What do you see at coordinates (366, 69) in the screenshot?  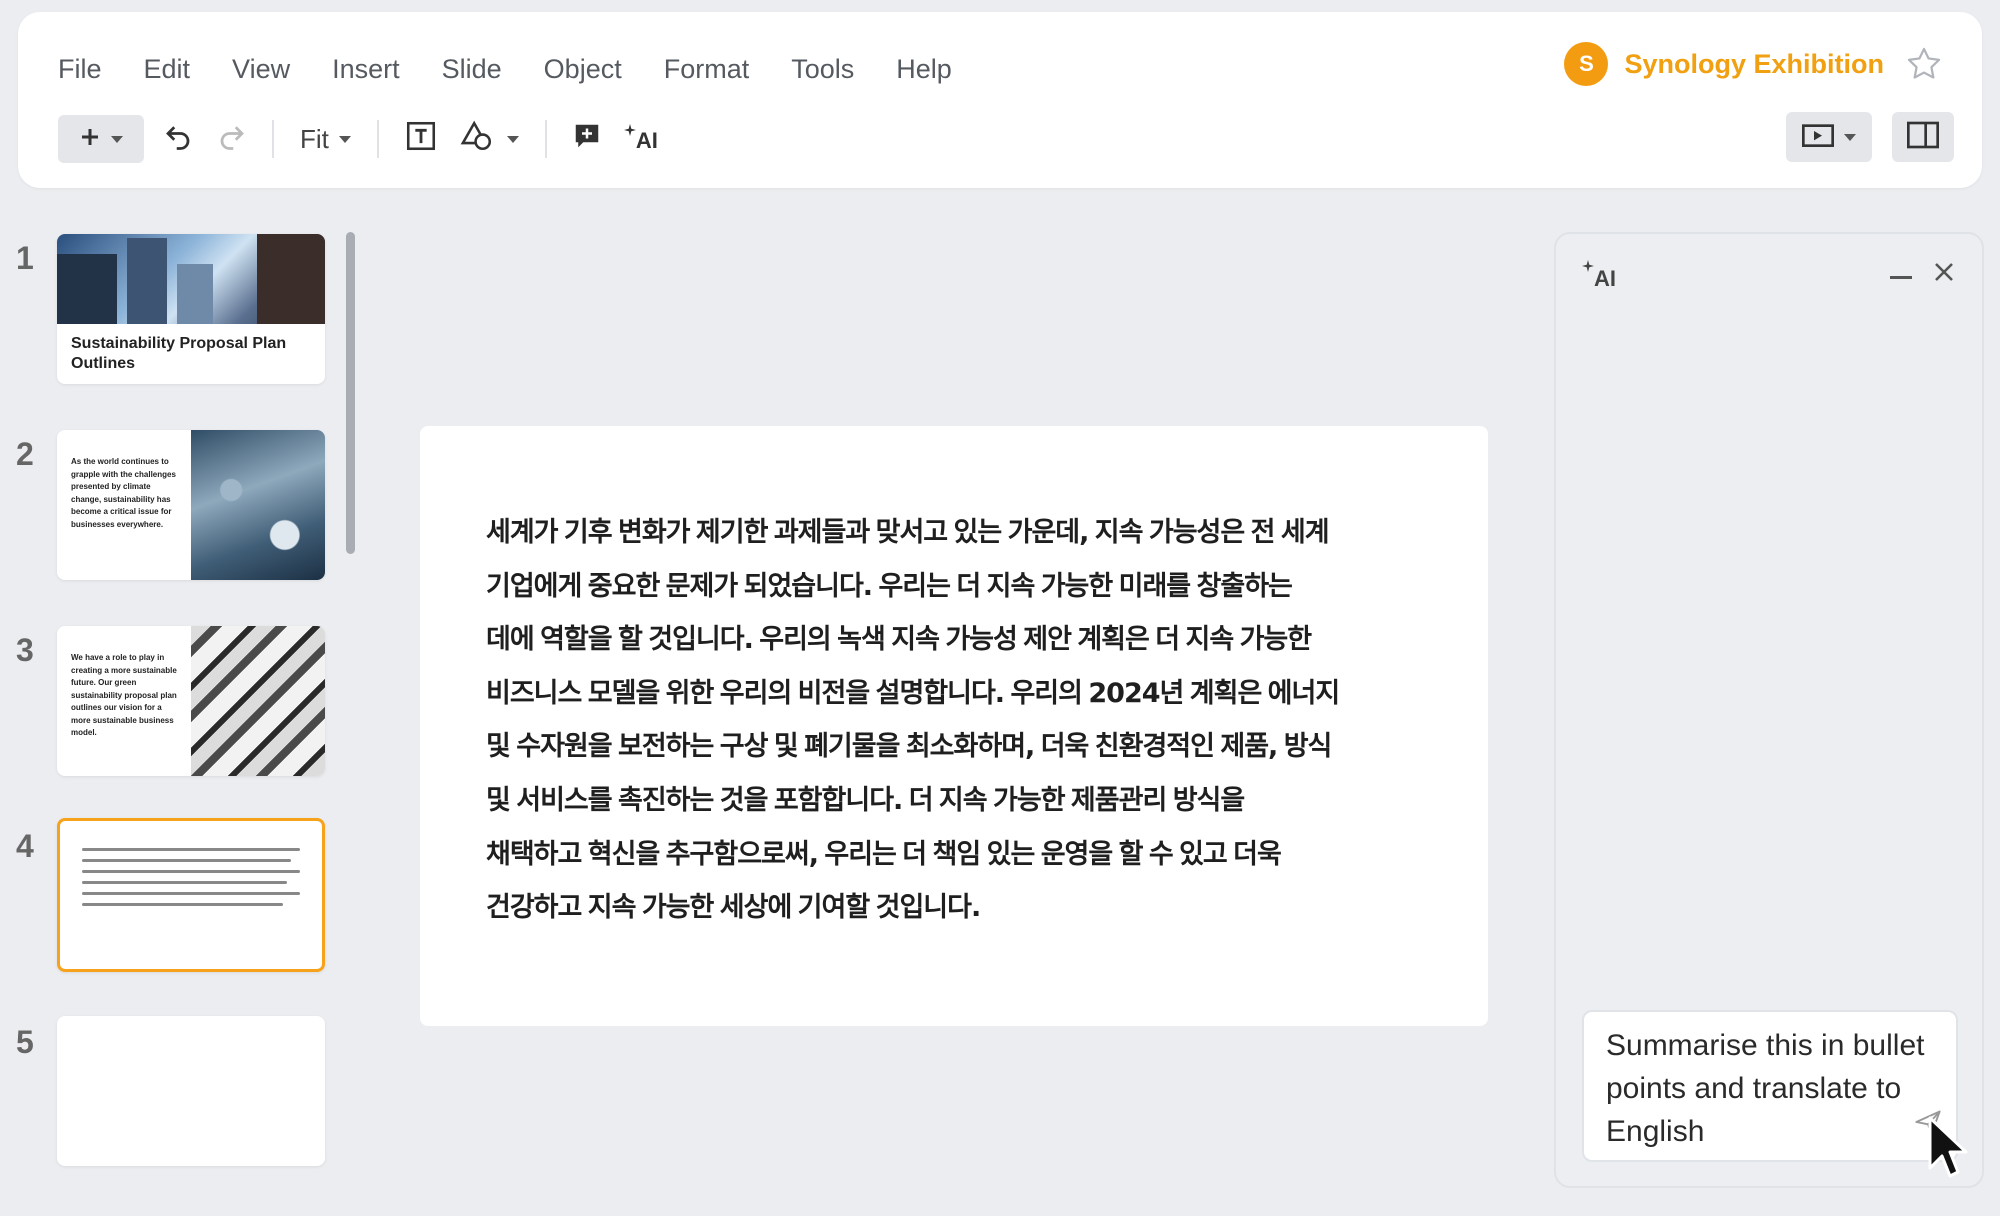 I see `menu-insert: Insert` at bounding box center [366, 69].